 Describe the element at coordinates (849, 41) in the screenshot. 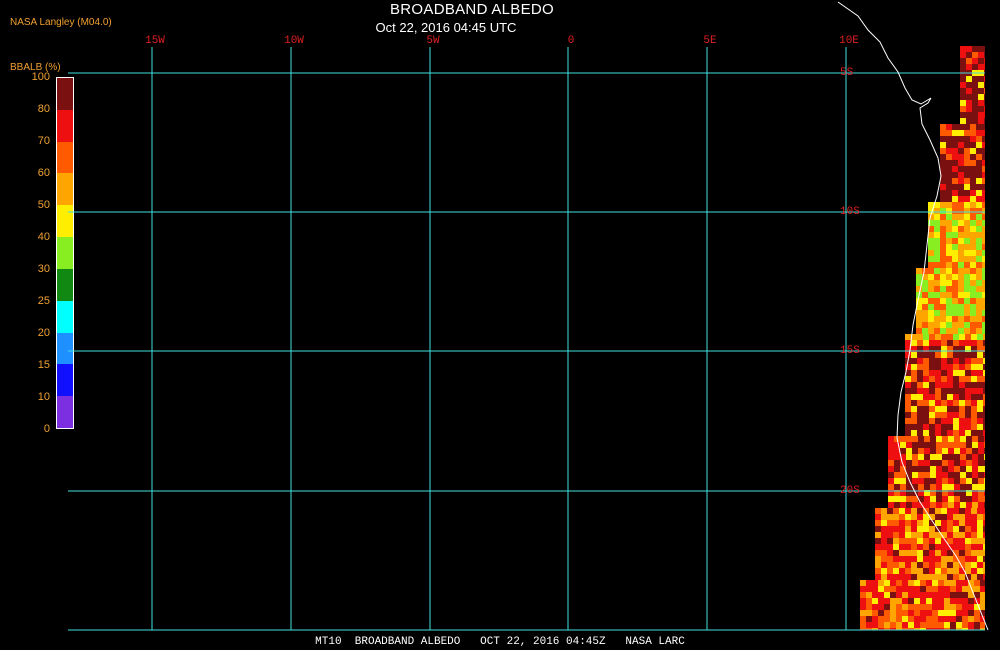

I see `longitude-label: 10E` at that location.